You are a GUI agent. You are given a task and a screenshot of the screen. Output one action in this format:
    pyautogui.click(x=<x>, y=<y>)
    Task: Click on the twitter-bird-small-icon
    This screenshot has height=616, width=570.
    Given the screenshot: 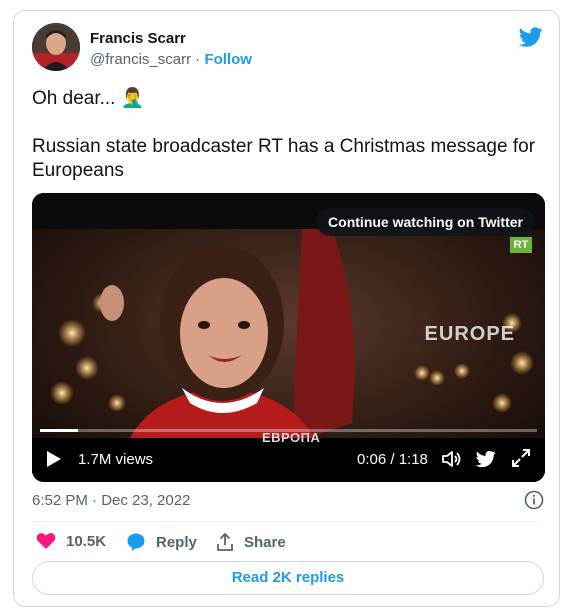 What is the action you would take?
    pyautogui.click(x=486, y=459)
    